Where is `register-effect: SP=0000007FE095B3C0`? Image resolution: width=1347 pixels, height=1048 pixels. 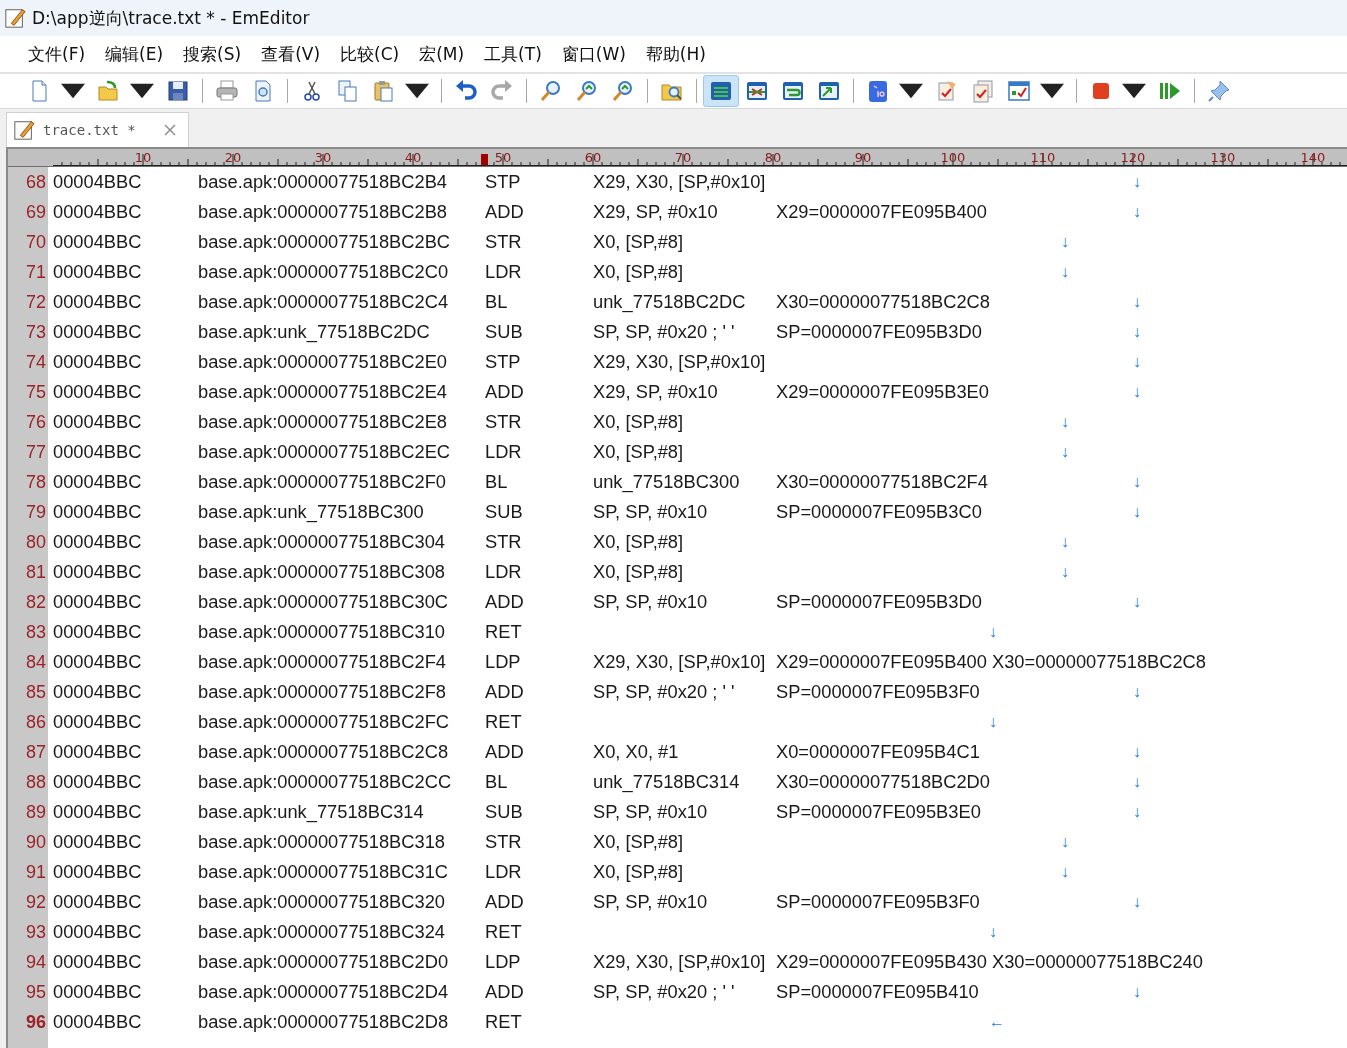
register-effect: SP=0000007FE095B3C0 is located at coordinates (879, 512).